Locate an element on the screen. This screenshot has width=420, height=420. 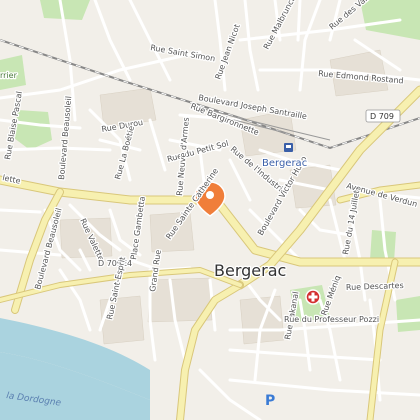
station-label: Bergerac is located at coordinates (284, 163).